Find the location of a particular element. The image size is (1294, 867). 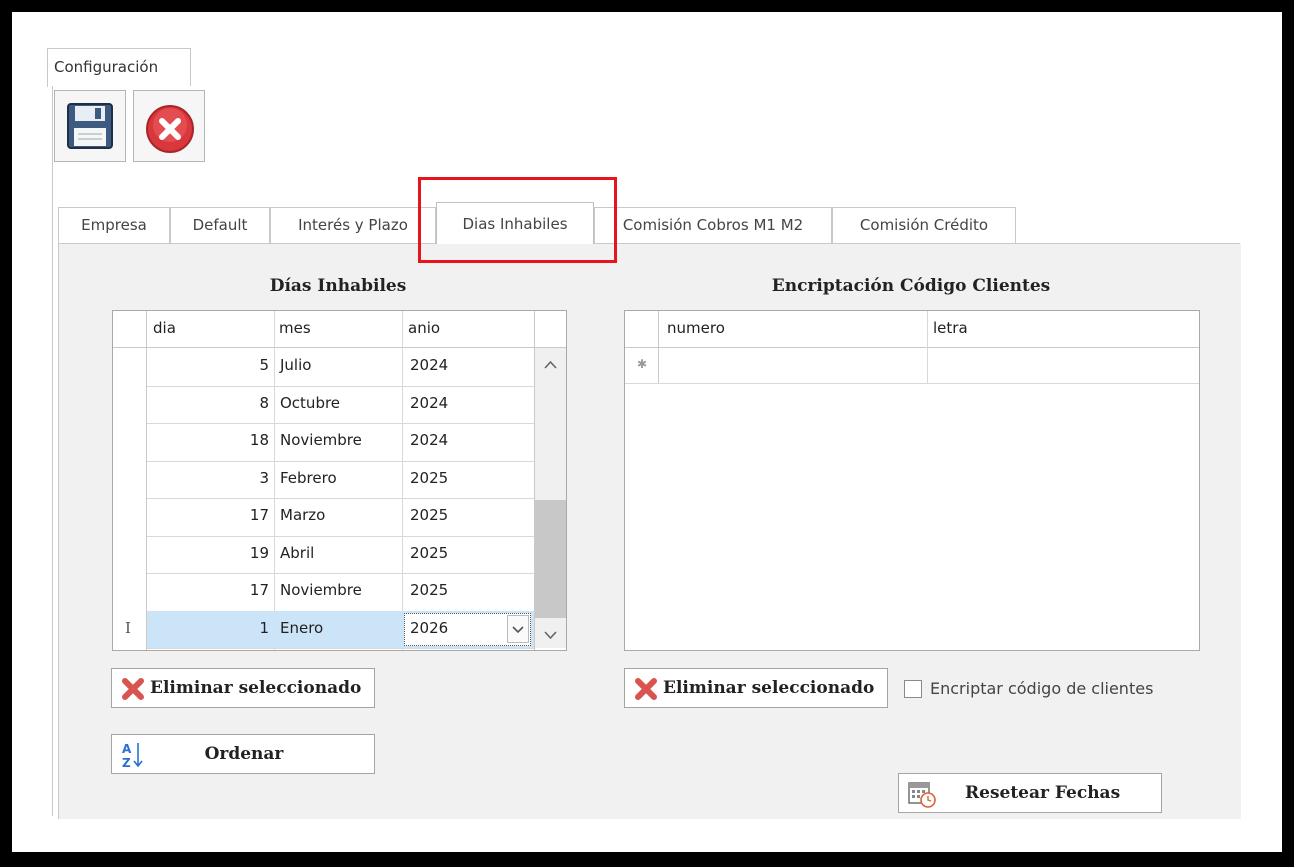

floppy-disk-icon is located at coordinates (90, 126).